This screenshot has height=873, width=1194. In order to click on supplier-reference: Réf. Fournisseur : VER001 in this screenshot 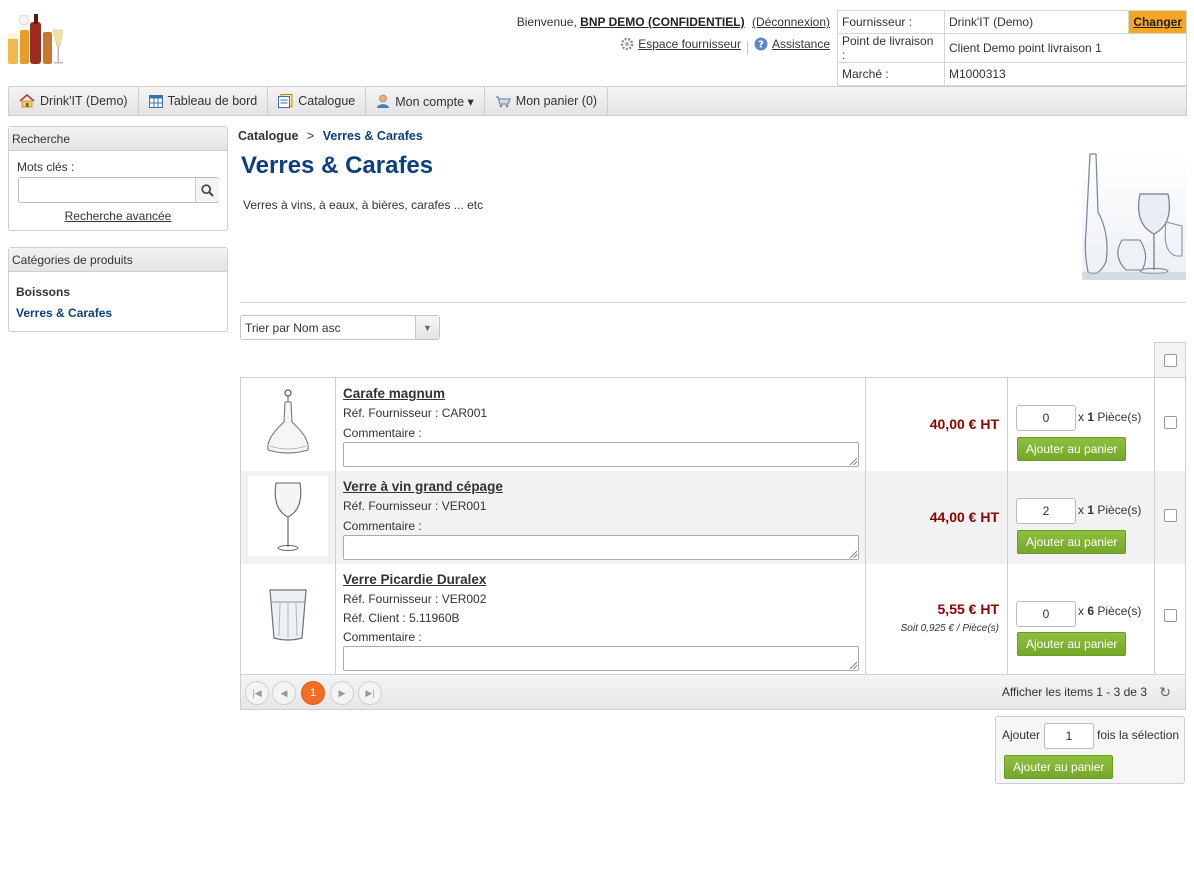, I will do `click(415, 506)`.